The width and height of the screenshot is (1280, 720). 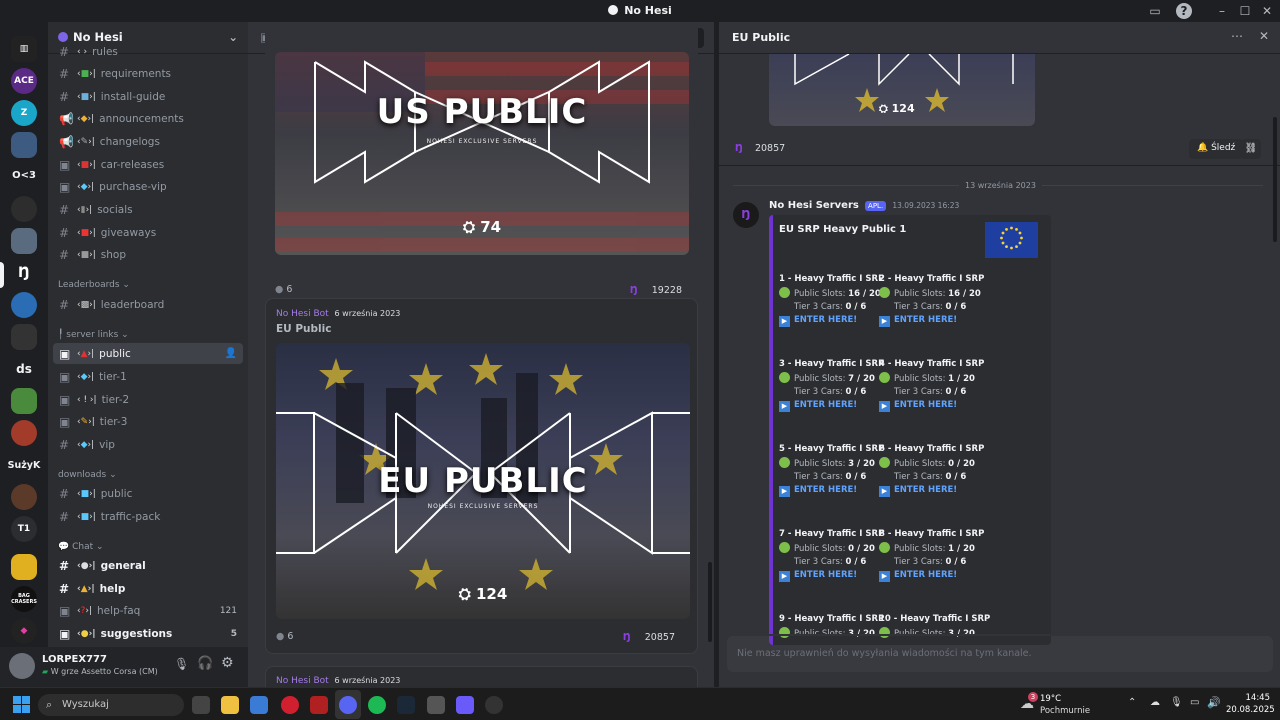 What do you see at coordinates (24, 369) in the screenshot?
I see `server-text-item: ds` at bounding box center [24, 369].